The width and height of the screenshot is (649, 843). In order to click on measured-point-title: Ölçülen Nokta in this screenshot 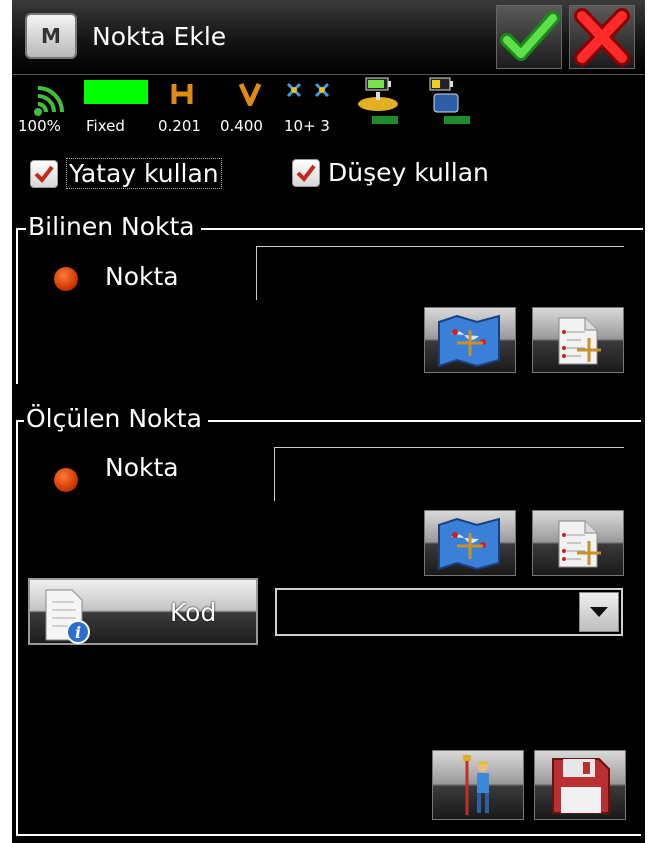, I will do `click(116, 418)`.